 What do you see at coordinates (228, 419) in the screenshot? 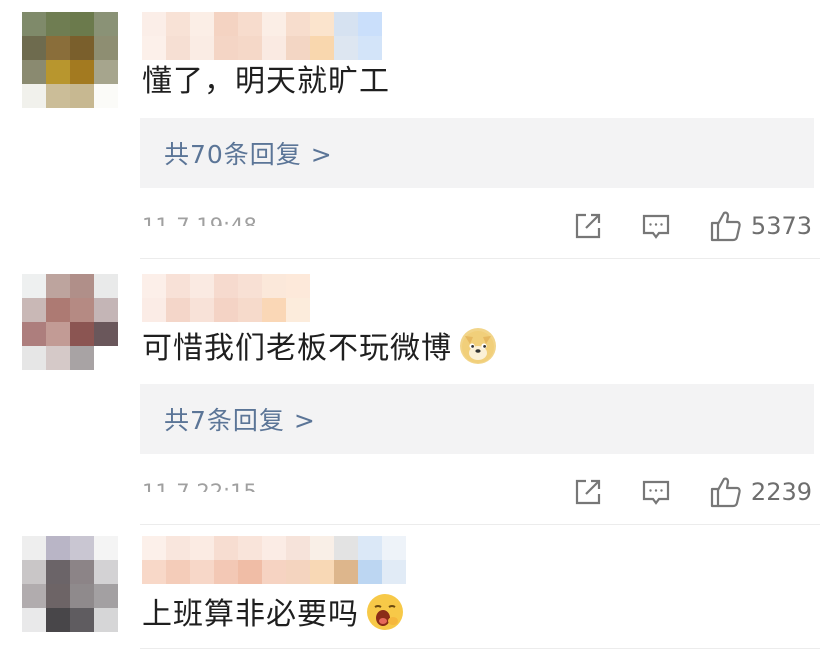
I see `replies-label: 共7条回复 >` at bounding box center [228, 419].